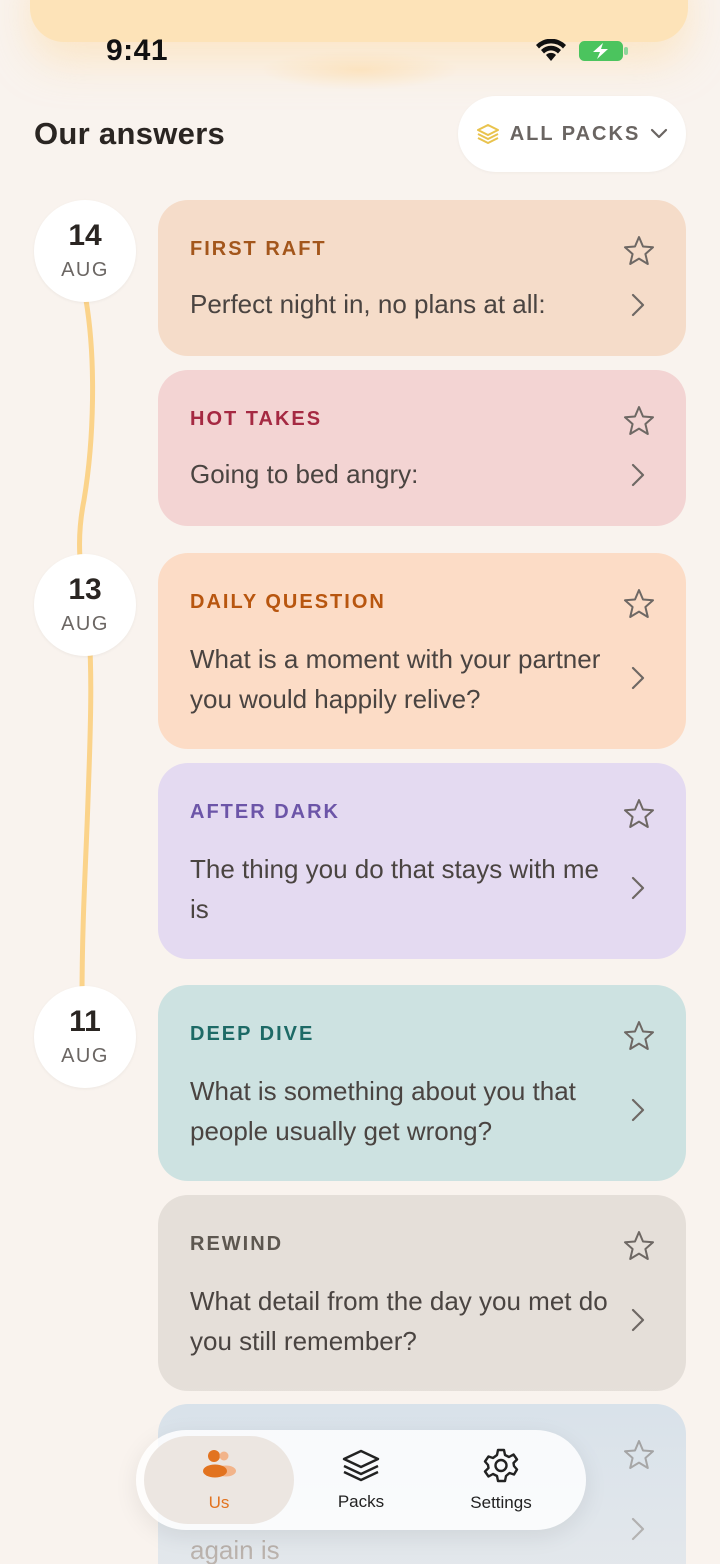 This screenshot has height=1564, width=720. What do you see at coordinates (368, 304) in the screenshot?
I see `card-question: Perfect night in, no plans at all:` at bounding box center [368, 304].